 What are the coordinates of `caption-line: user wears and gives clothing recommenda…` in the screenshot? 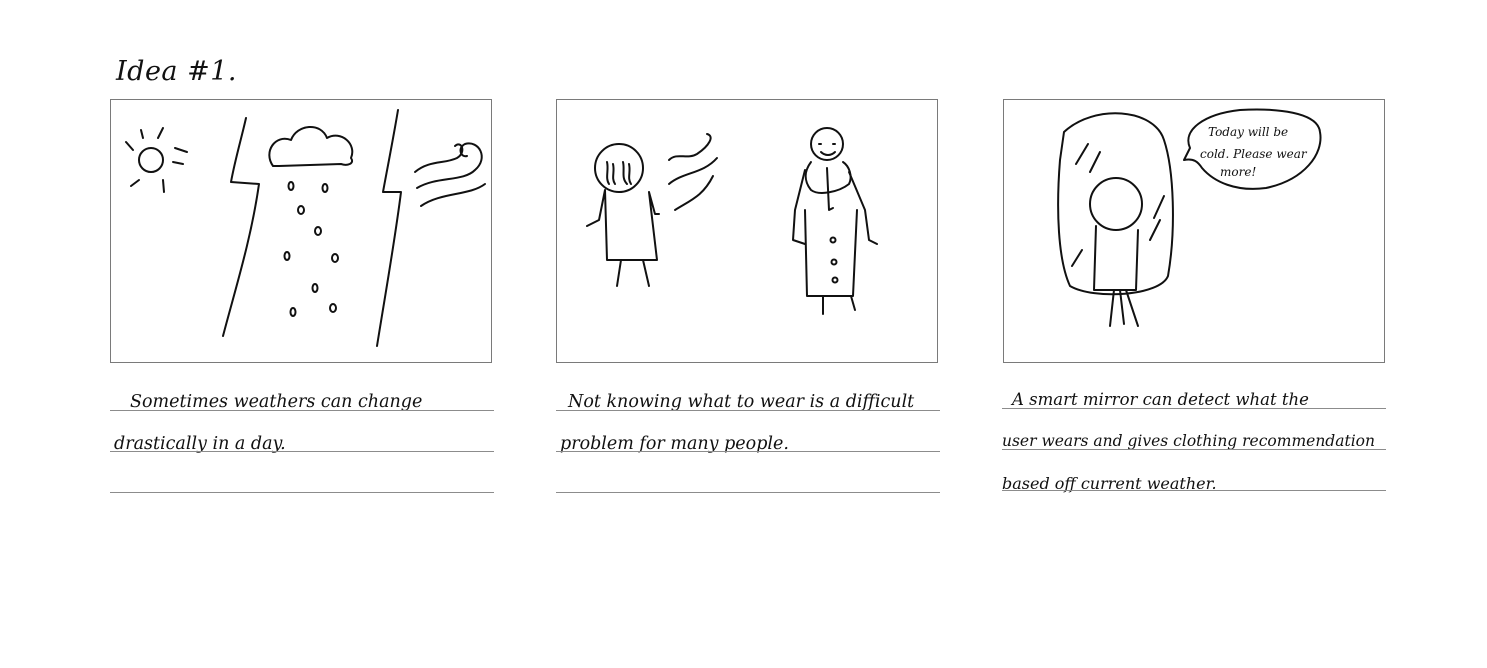 It's located at (1188, 441).